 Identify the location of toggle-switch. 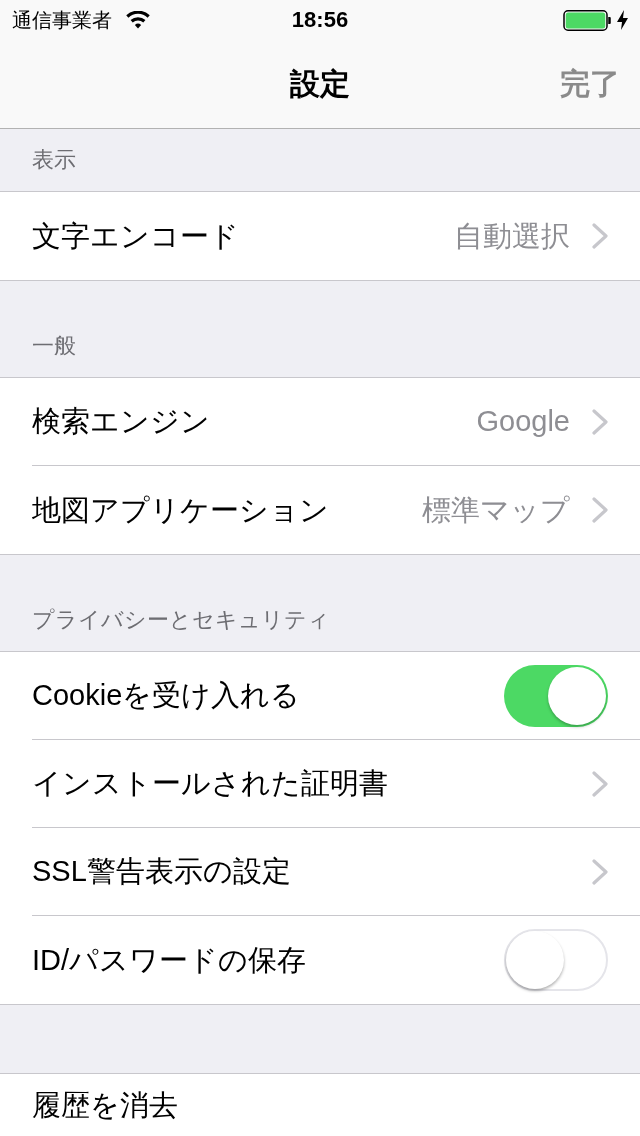
(556, 960).